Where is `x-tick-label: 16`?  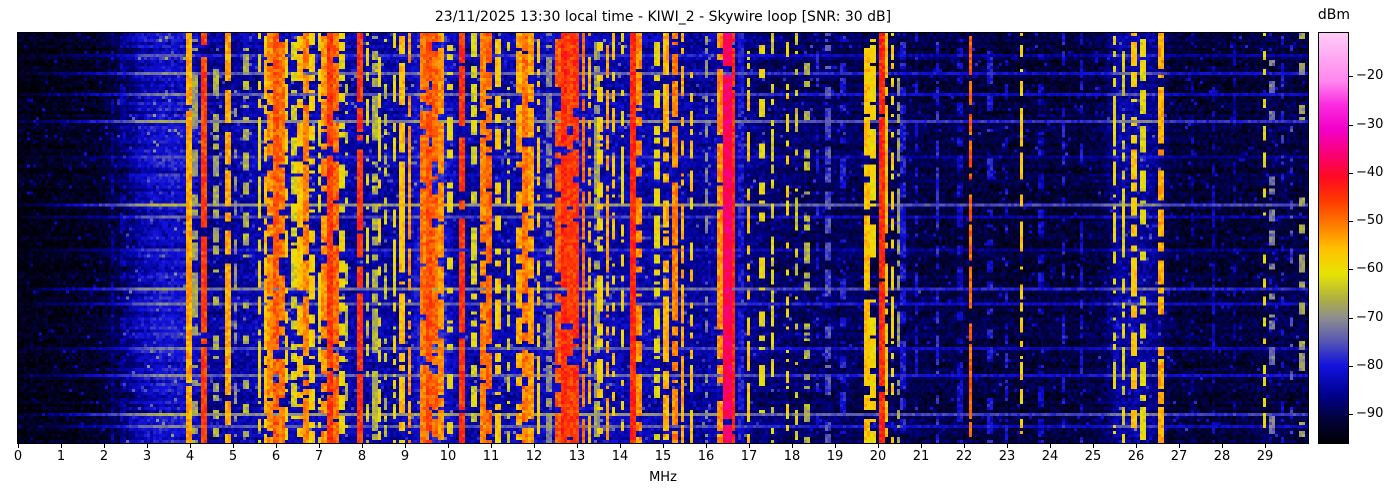 x-tick-label: 16 is located at coordinates (706, 456).